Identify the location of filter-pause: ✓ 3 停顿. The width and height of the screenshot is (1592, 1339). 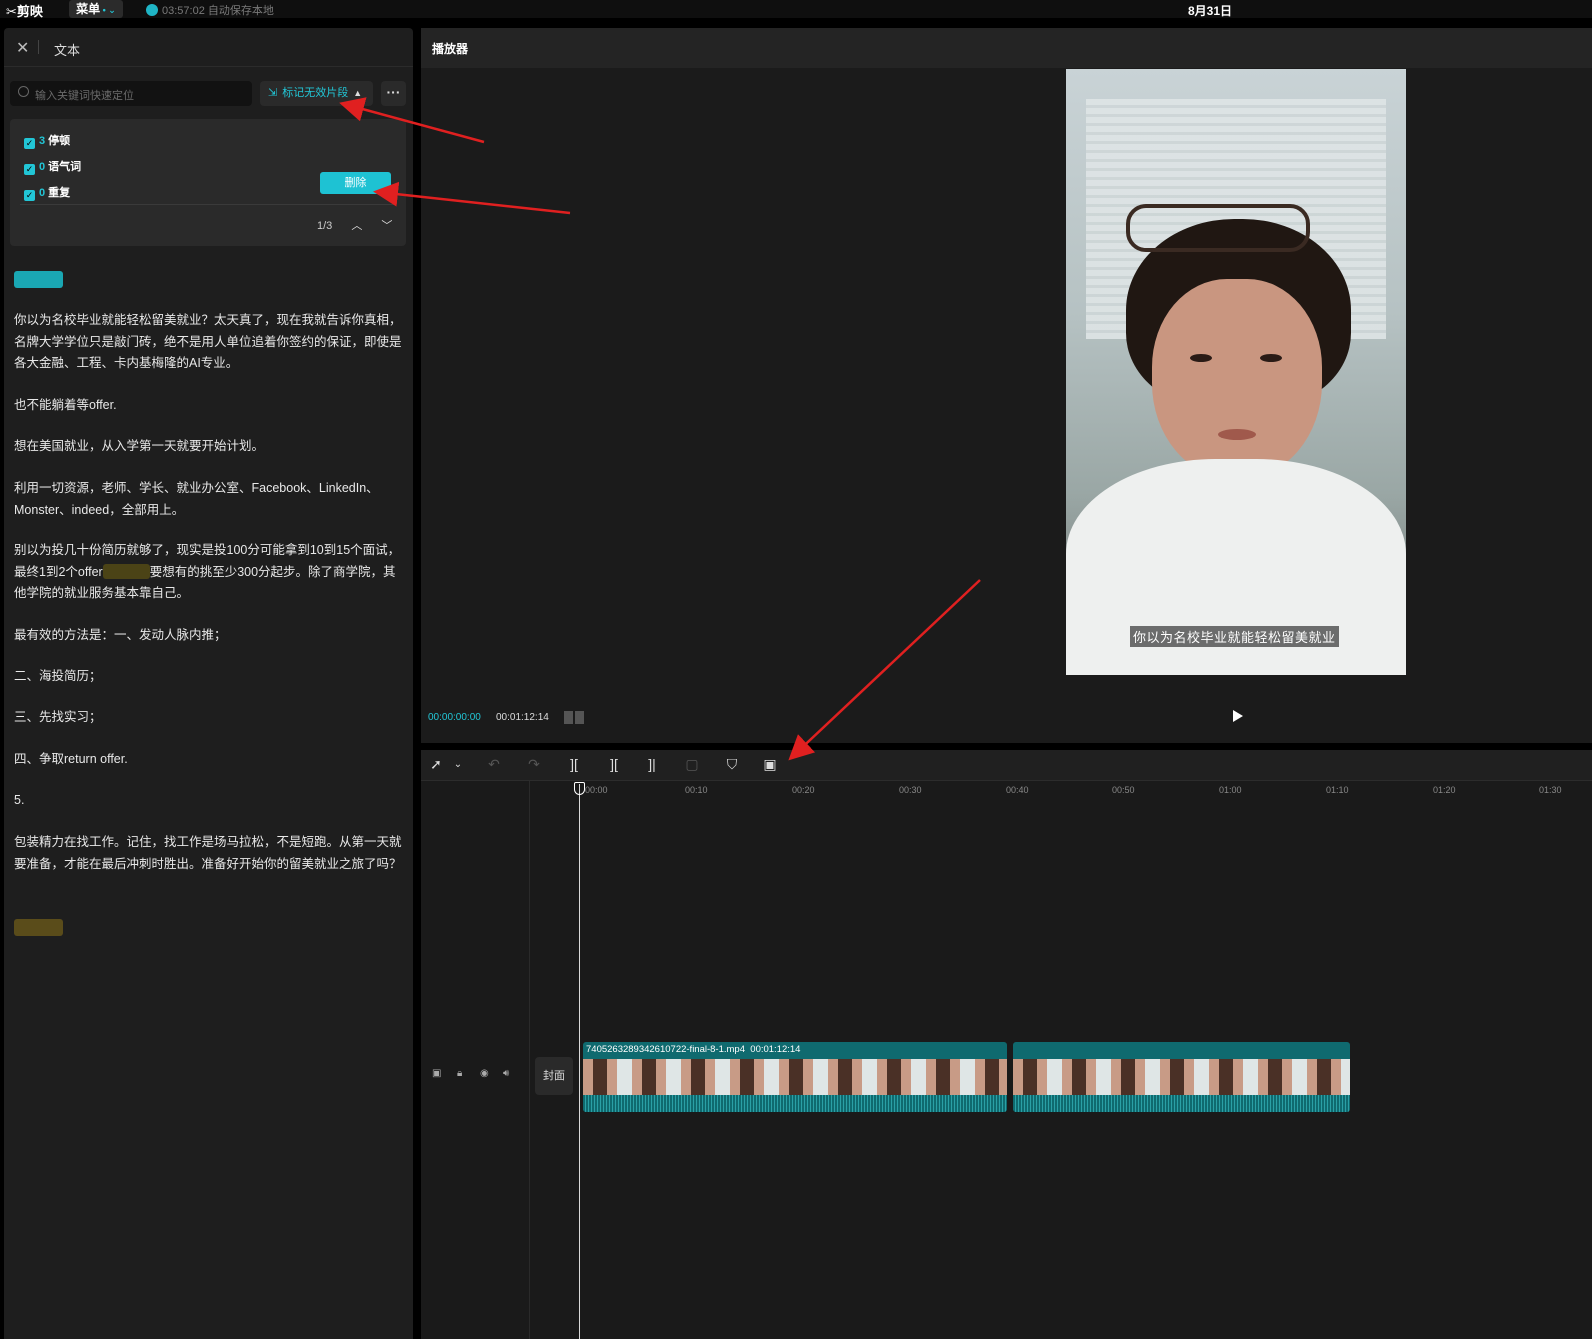
(47, 140).